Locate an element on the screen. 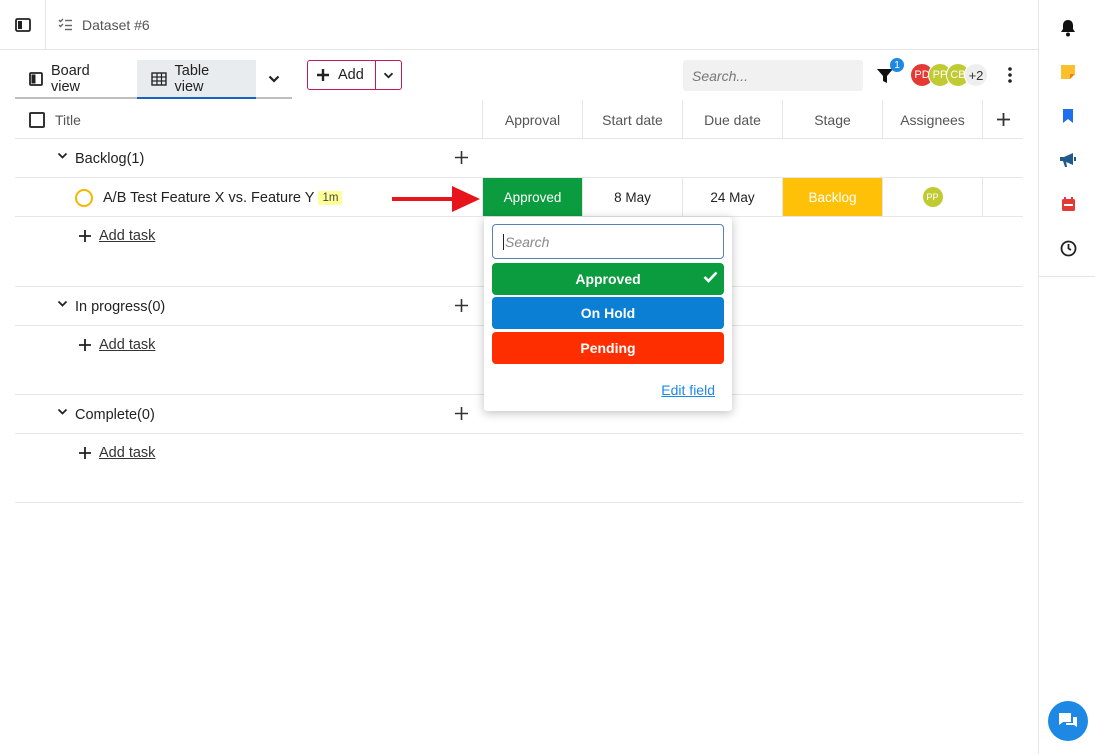 The width and height of the screenshot is (1095, 754). option-label: Pending is located at coordinates (608, 348).